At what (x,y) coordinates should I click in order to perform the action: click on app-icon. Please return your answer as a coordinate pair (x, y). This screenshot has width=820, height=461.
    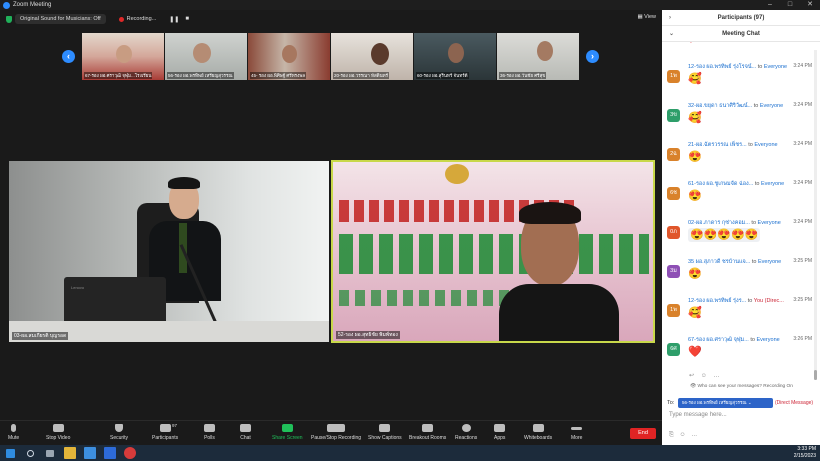
    Looking at the image, I should click on (130, 453).